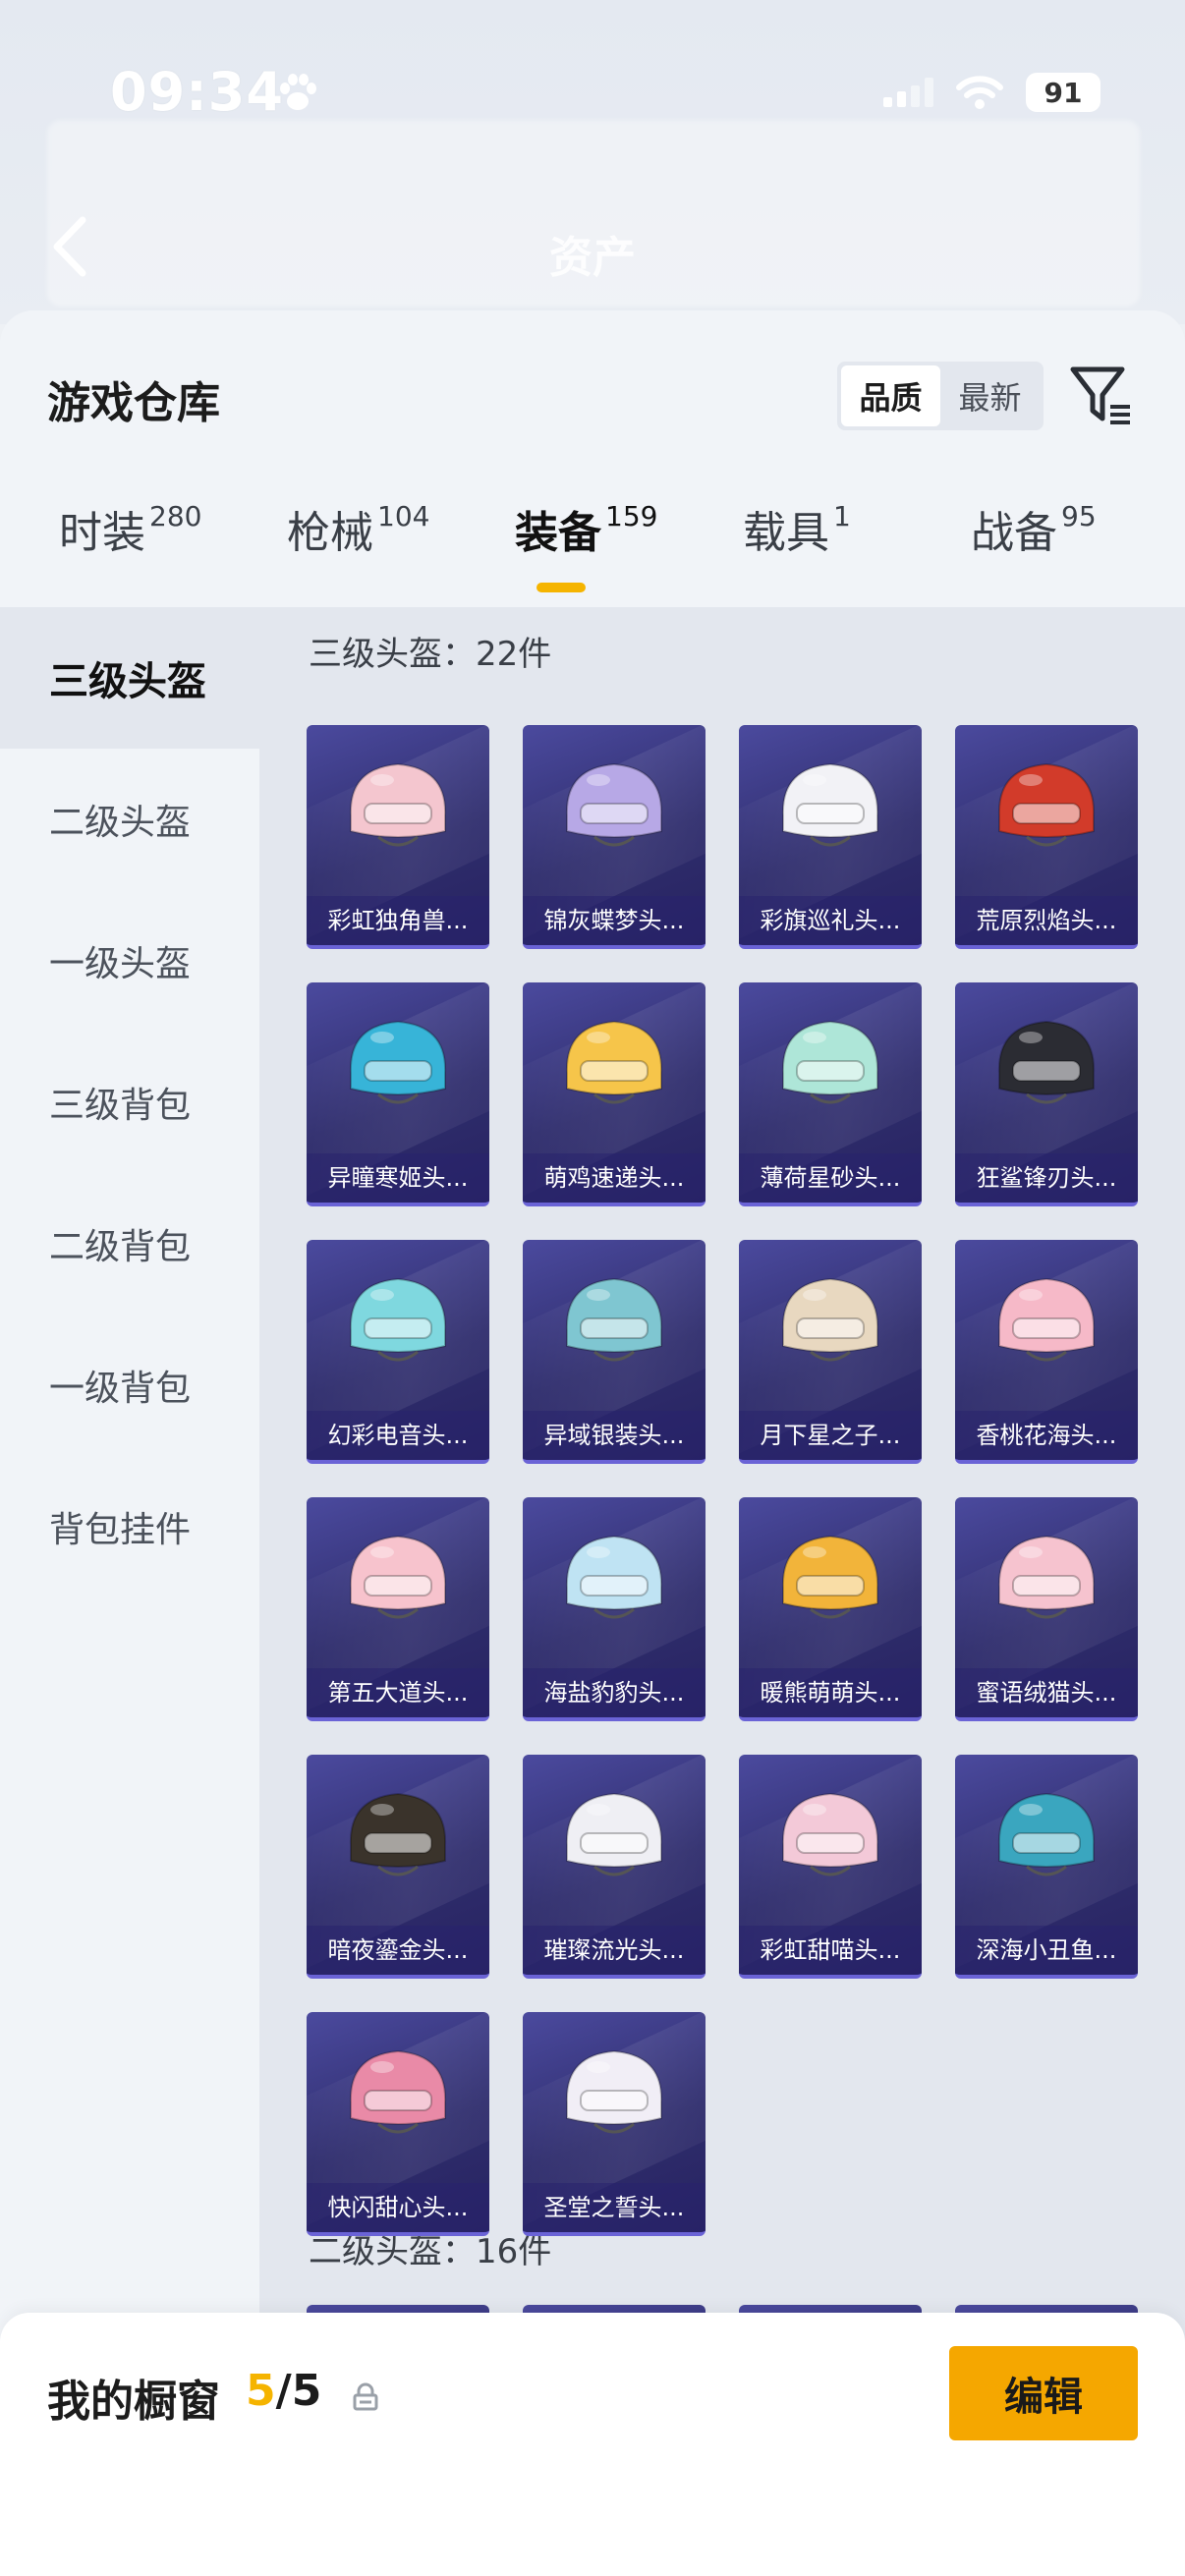 Image resolution: width=1185 pixels, height=2576 pixels. I want to click on category-tabs: 时装 280 枪械 104 装备 159 载具 1 战备 95, so click(592, 551).